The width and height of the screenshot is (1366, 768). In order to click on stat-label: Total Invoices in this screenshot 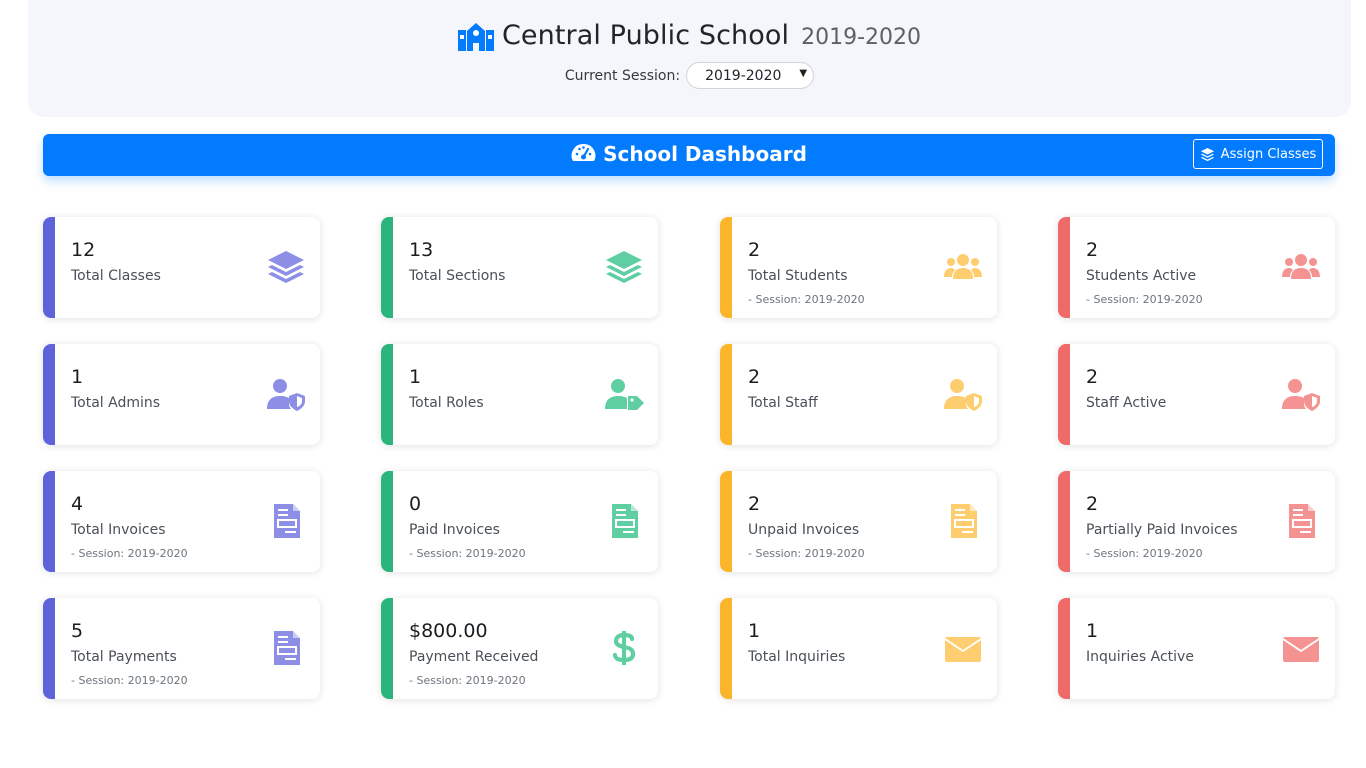, I will do `click(118, 530)`.